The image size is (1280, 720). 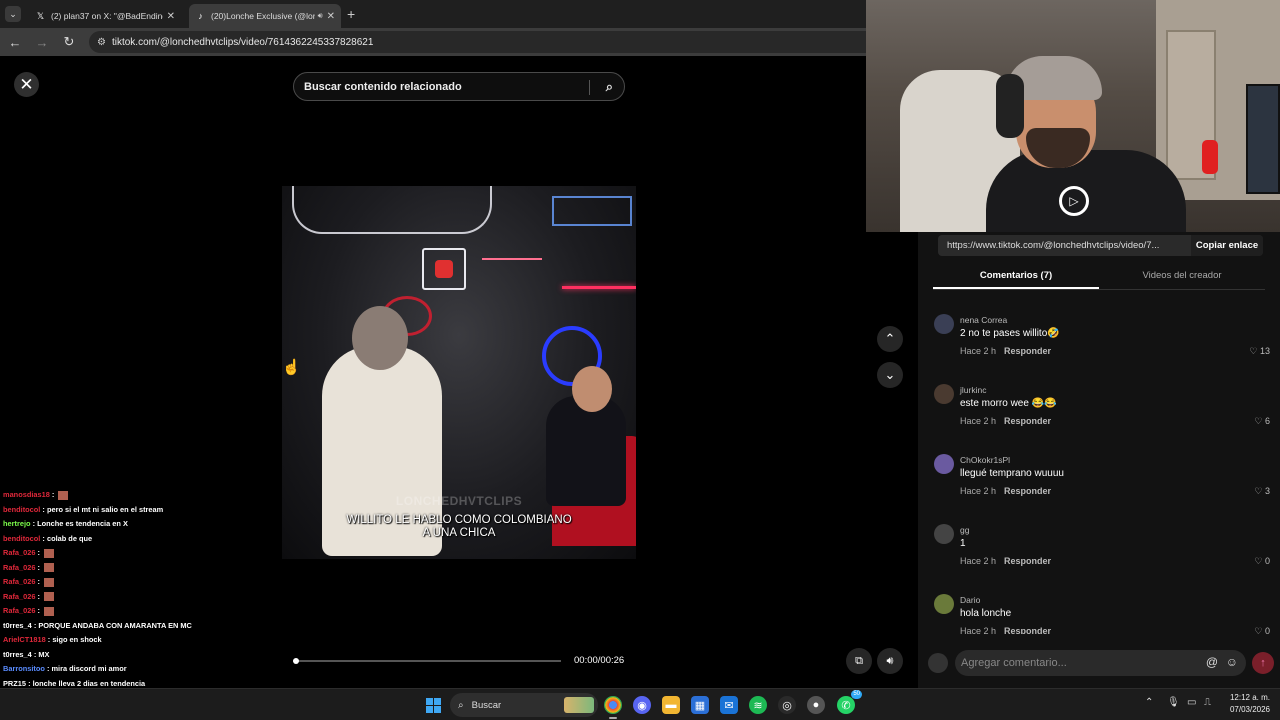 What do you see at coordinates (433, 705) in the screenshot?
I see `windows-start-icon` at bounding box center [433, 705].